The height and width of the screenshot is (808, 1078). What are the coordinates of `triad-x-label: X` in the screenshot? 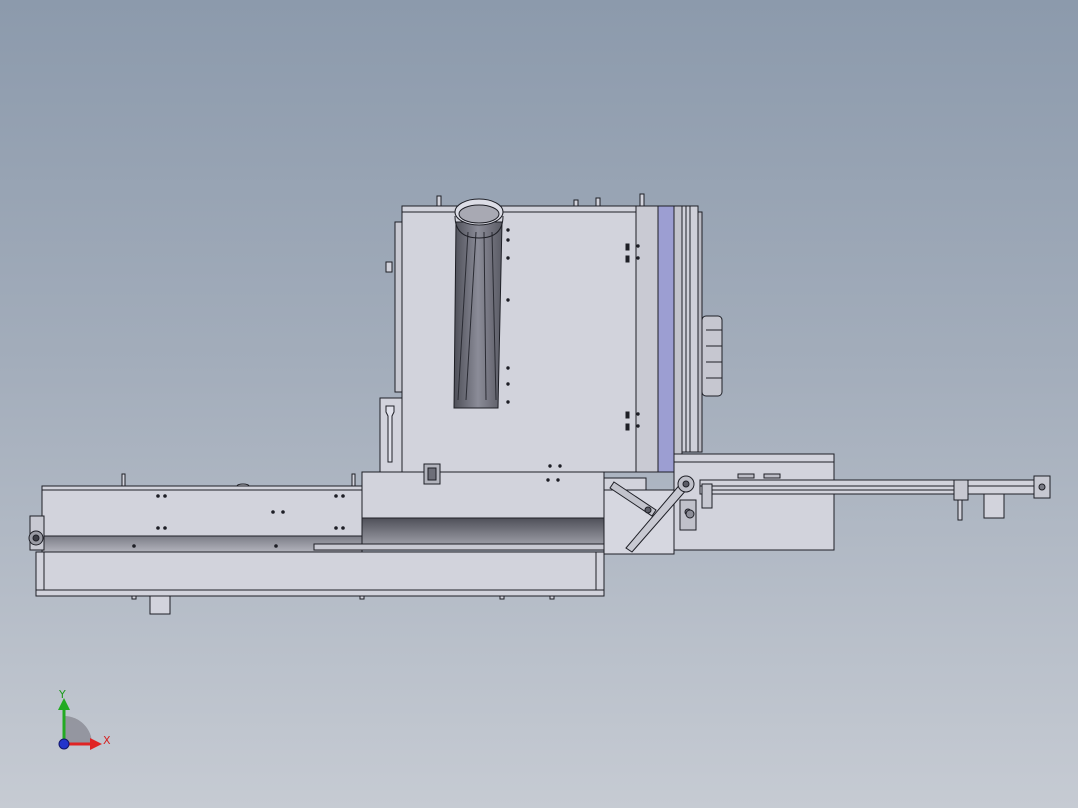 It's located at (107, 740).